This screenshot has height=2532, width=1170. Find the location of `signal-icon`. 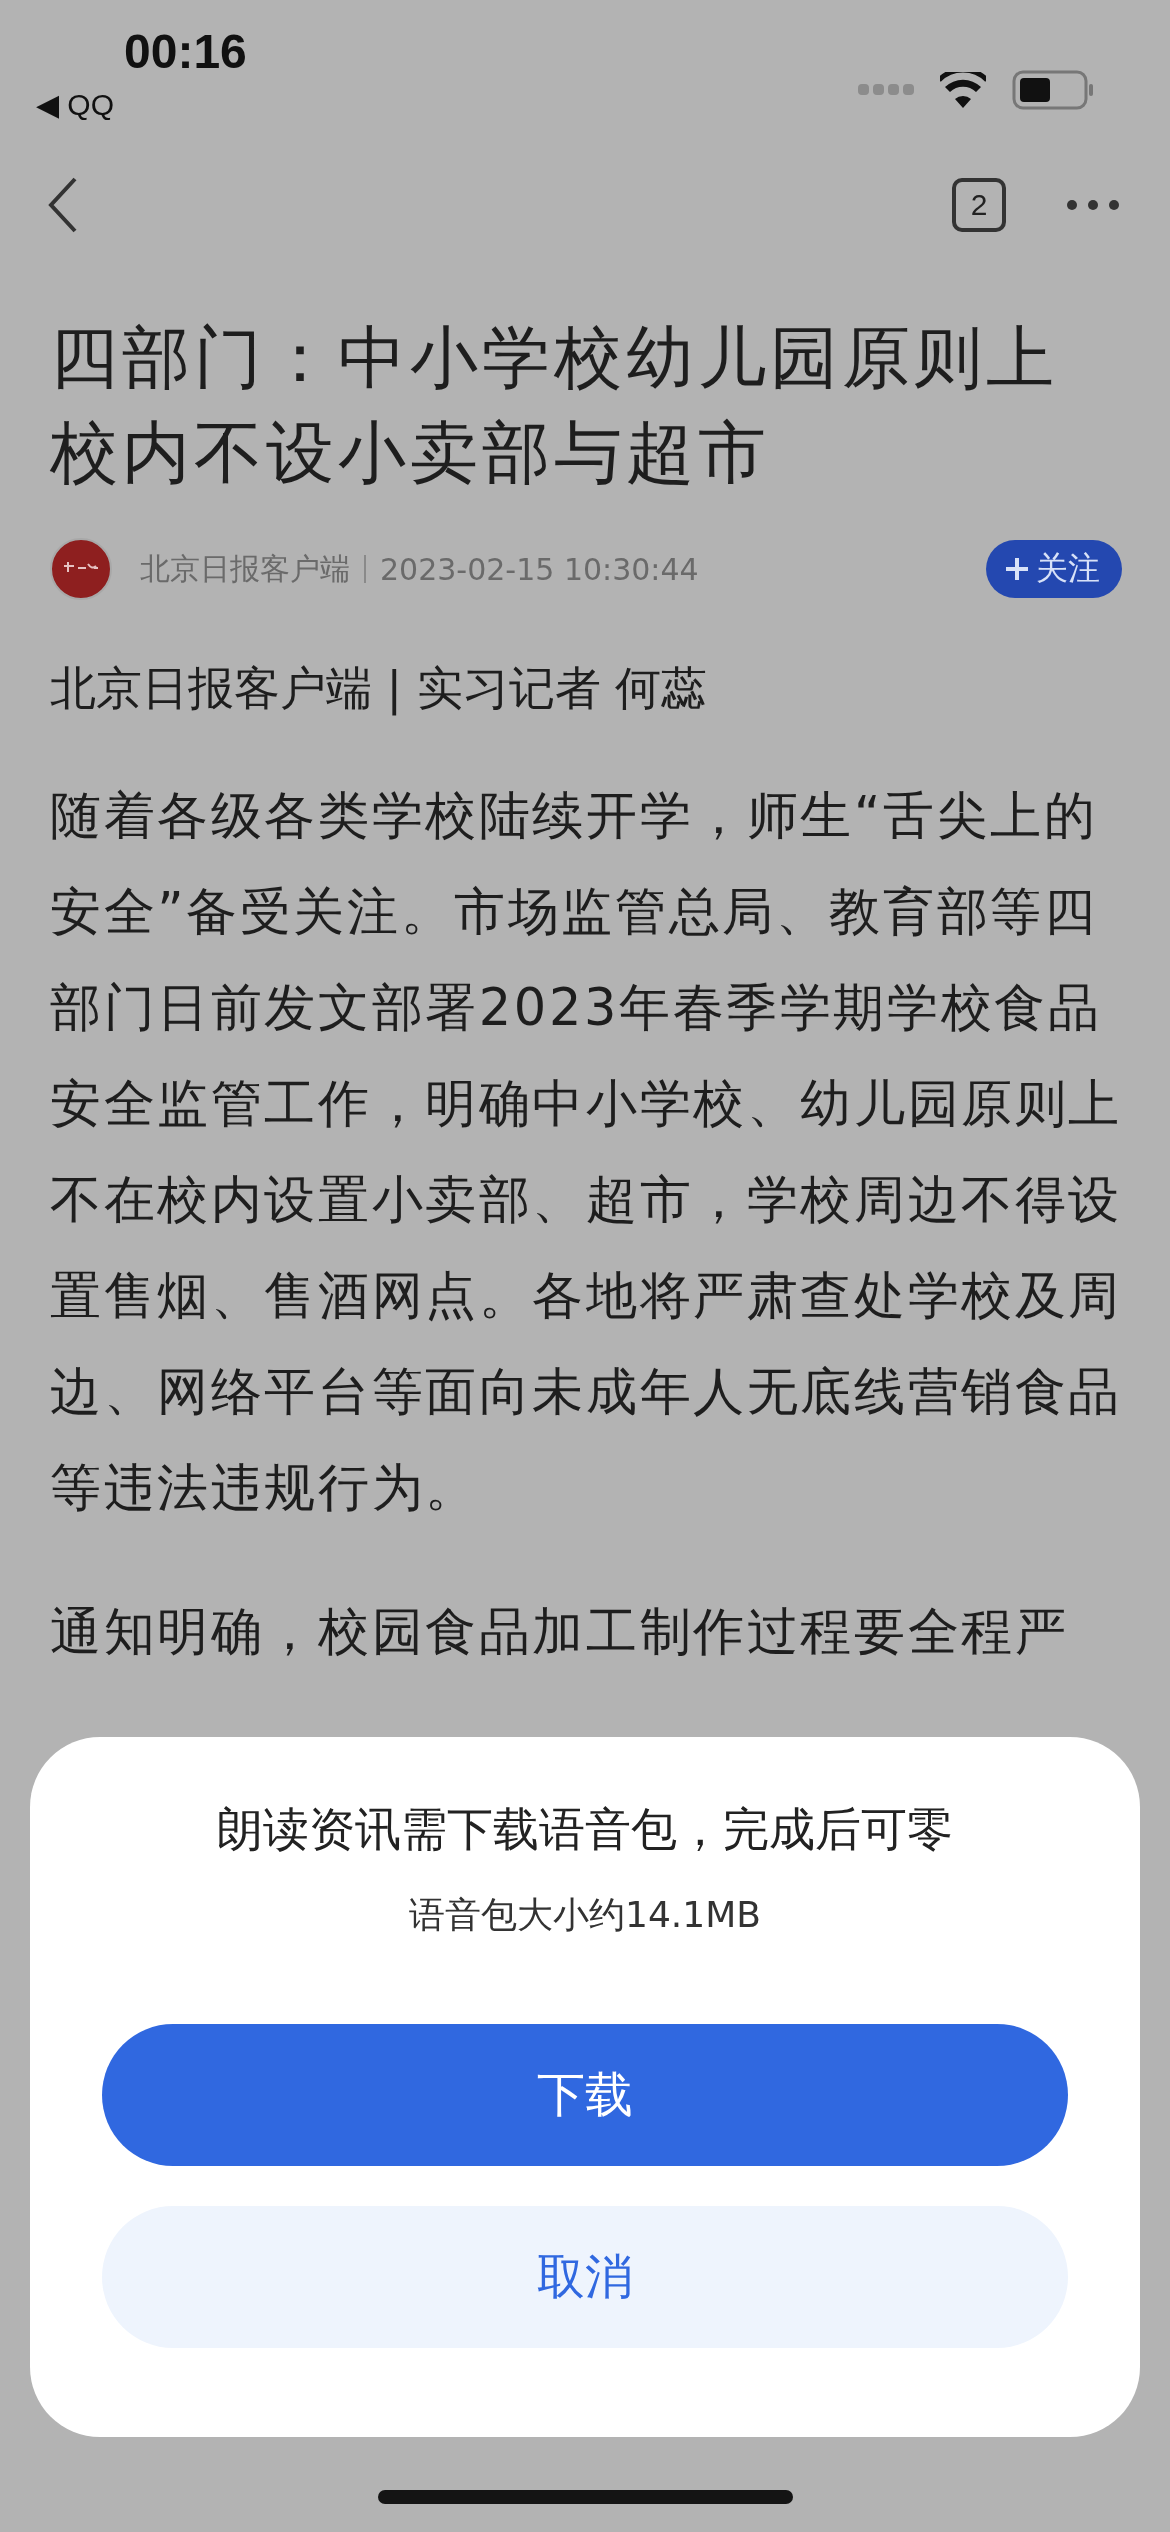

signal-icon is located at coordinates (886, 90).